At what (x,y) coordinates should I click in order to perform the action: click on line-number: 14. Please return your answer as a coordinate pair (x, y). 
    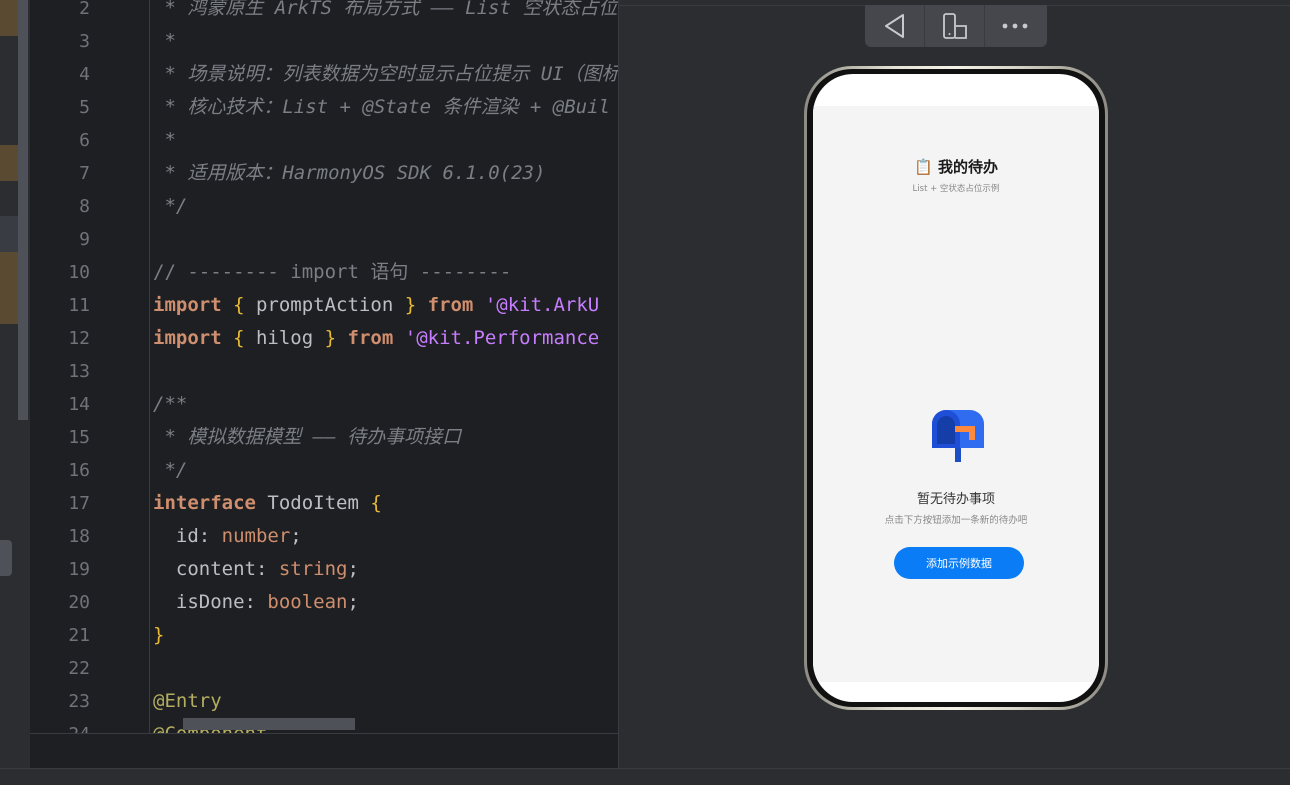
    Looking at the image, I should click on (79, 404).